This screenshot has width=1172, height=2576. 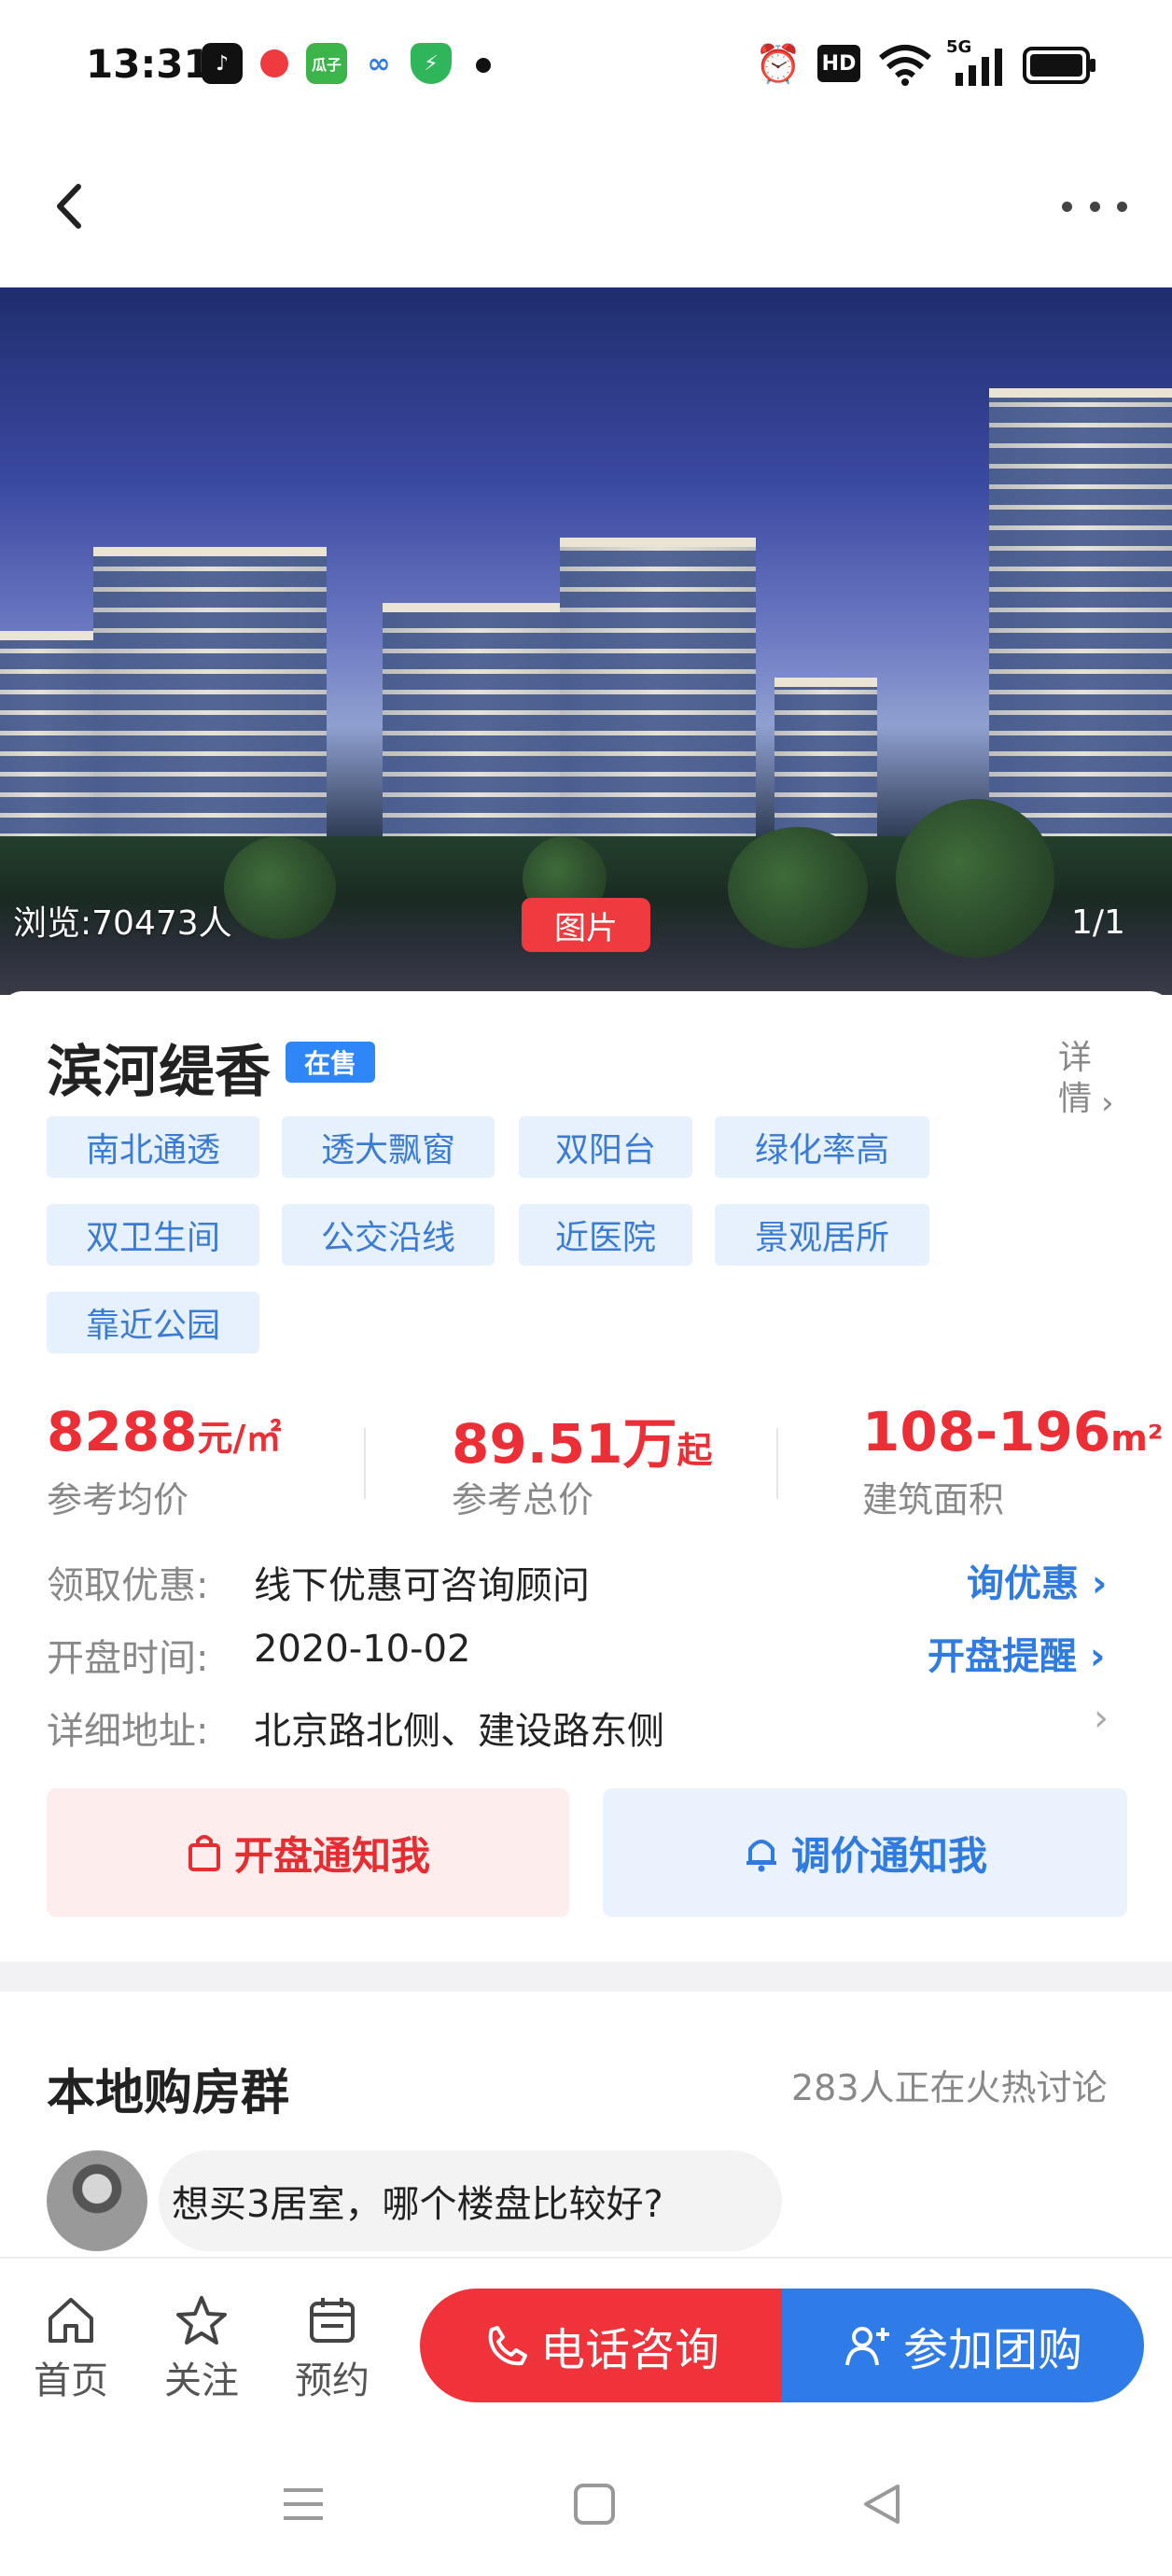 What do you see at coordinates (148, 64) in the screenshot?
I see `status-time: 13:31` at bounding box center [148, 64].